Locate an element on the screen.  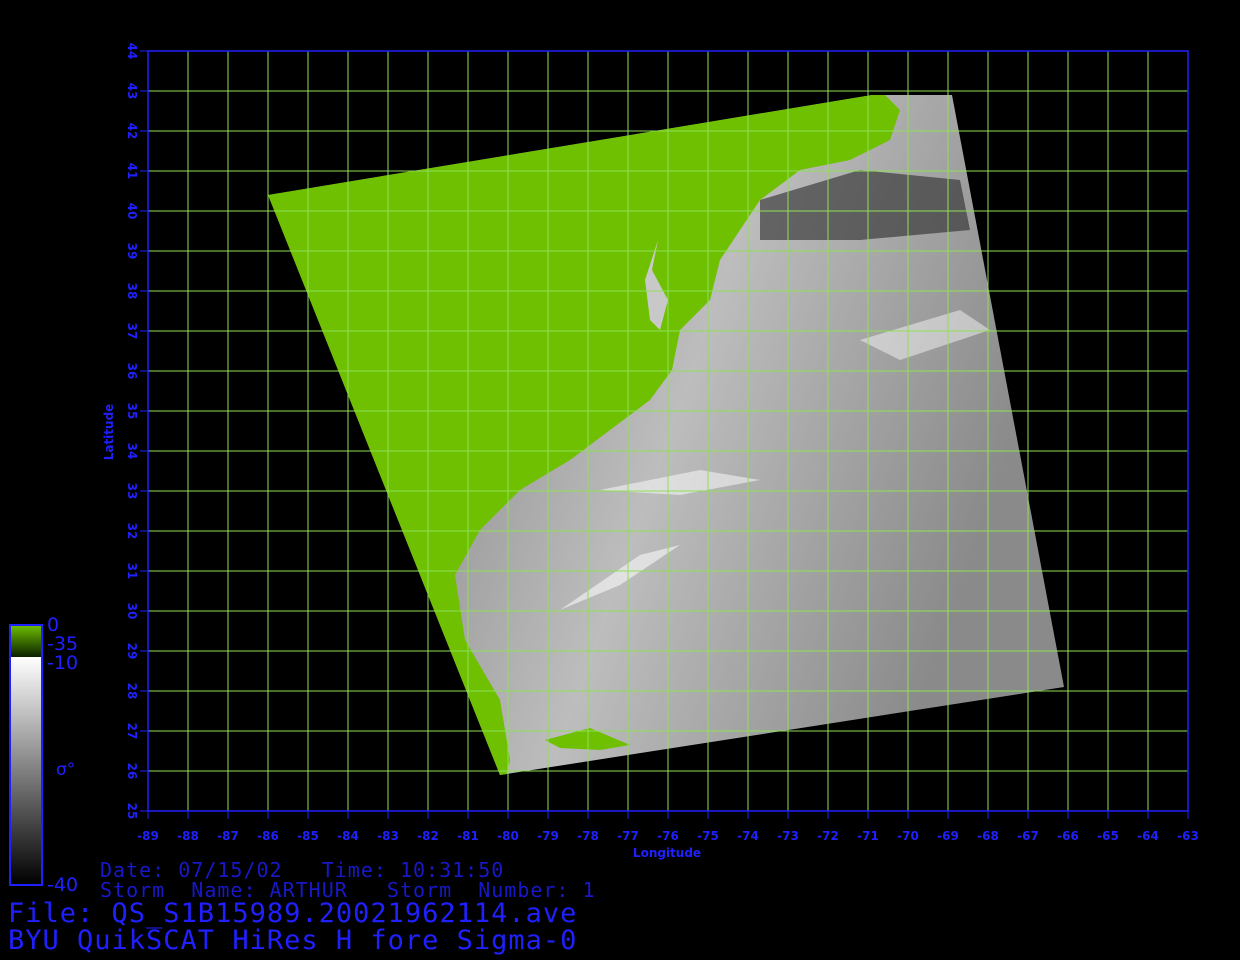
colorbar-label-ocean-bottom: -40 is located at coordinates (63, 885).